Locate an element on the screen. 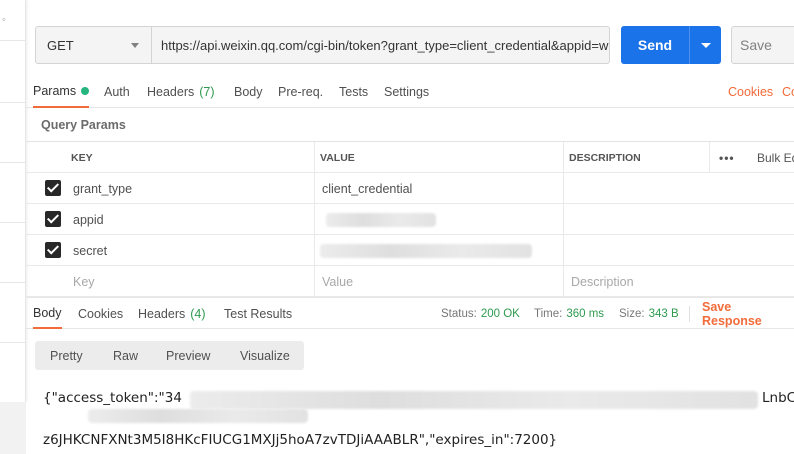 The width and height of the screenshot is (794, 454). tab-pre-request: Pre-req. is located at coordinates (300, 92).